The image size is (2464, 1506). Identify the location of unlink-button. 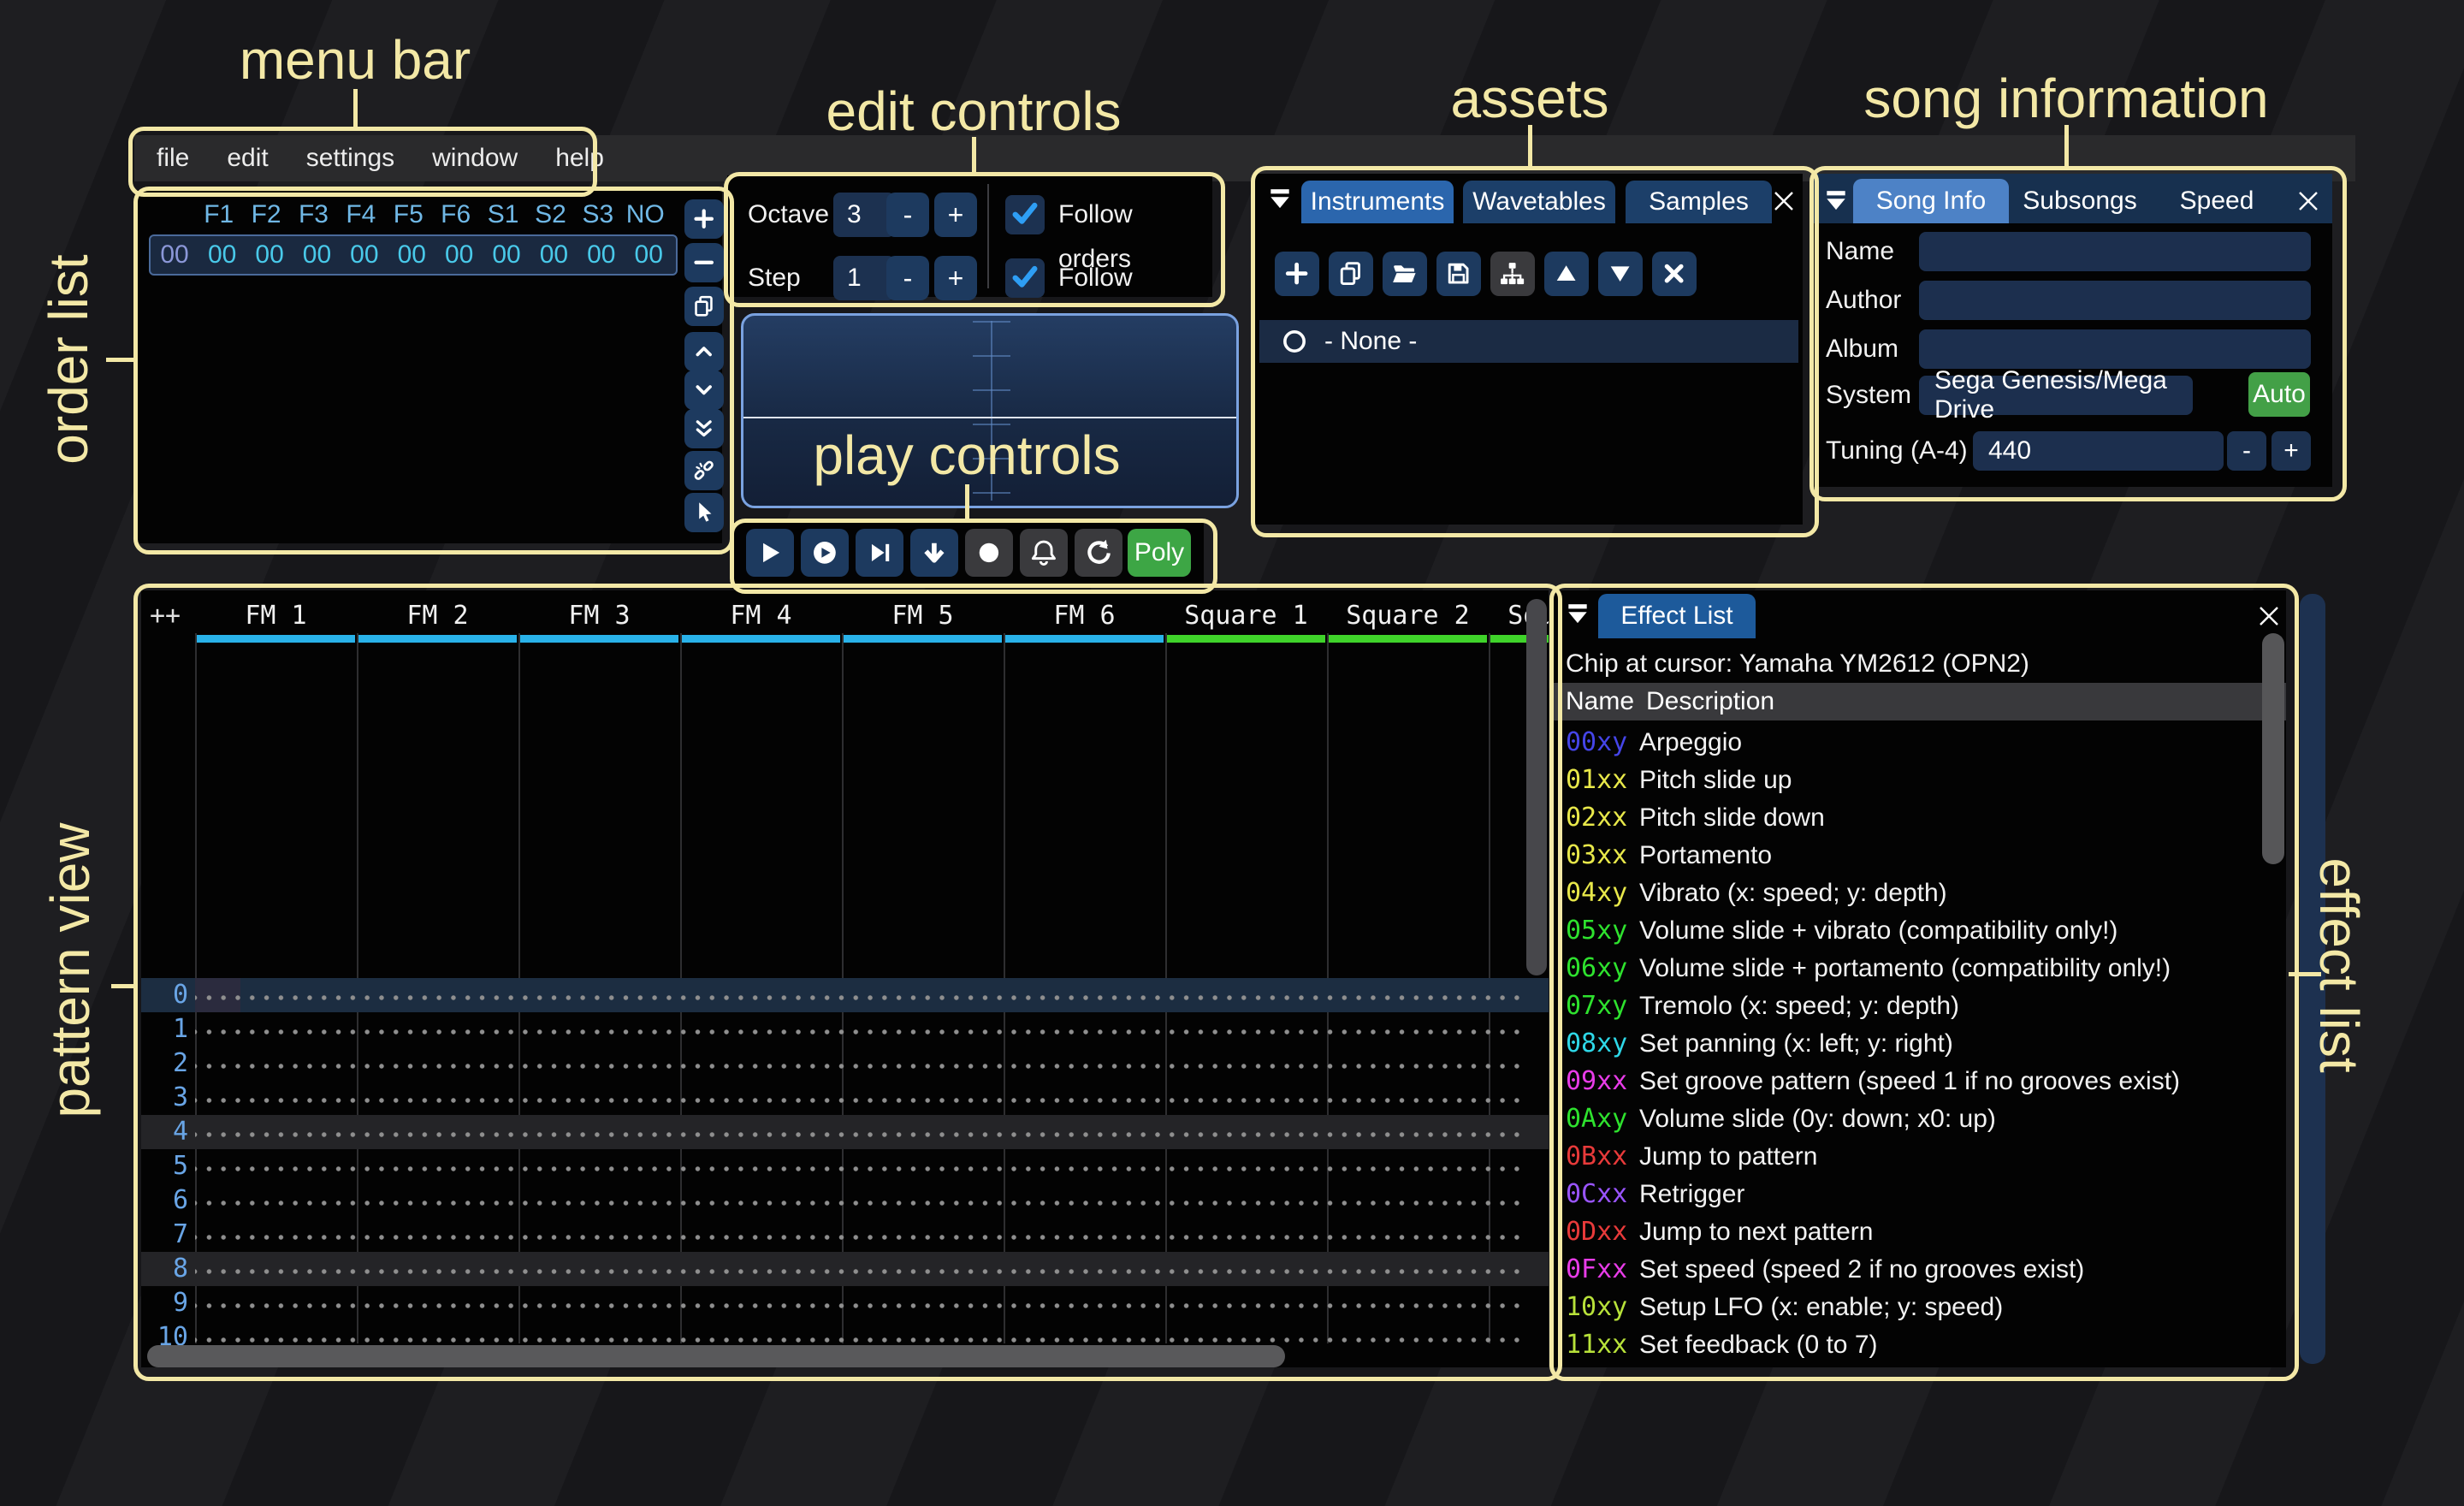
(704, 471).